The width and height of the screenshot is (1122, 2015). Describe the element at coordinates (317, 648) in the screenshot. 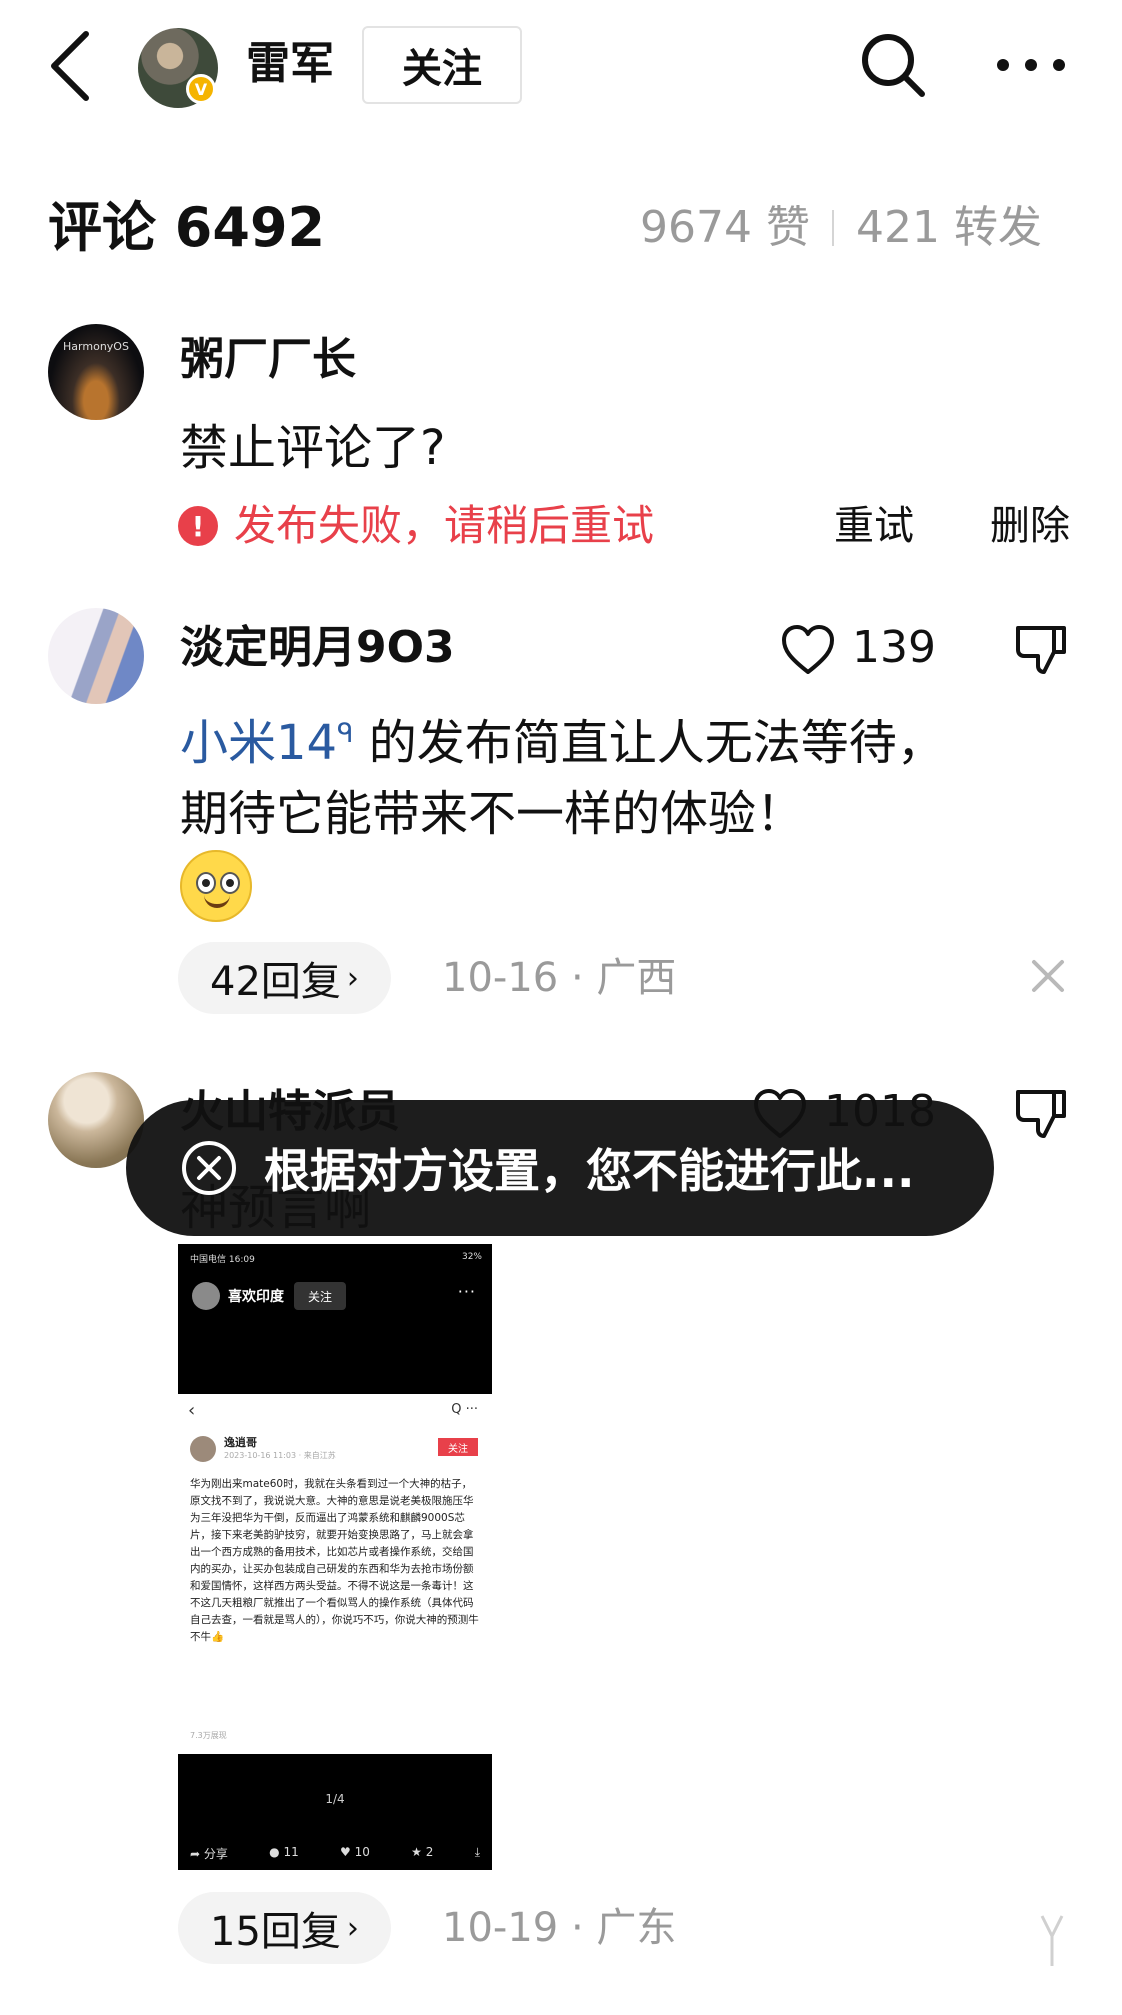

I see `comment-user-name: 淡定明月9O3` at that location.